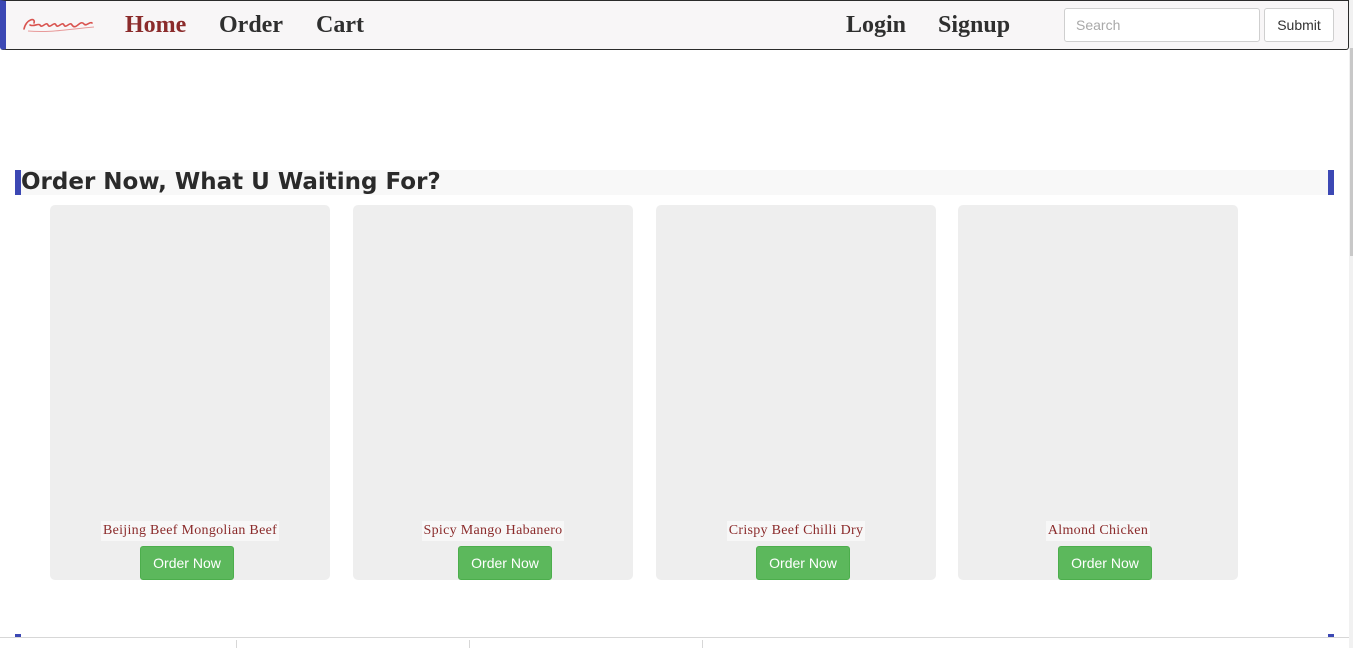  Describe the element at coordinates (18, 635) in the screenshot. I see `footer-accent-left` at that location.